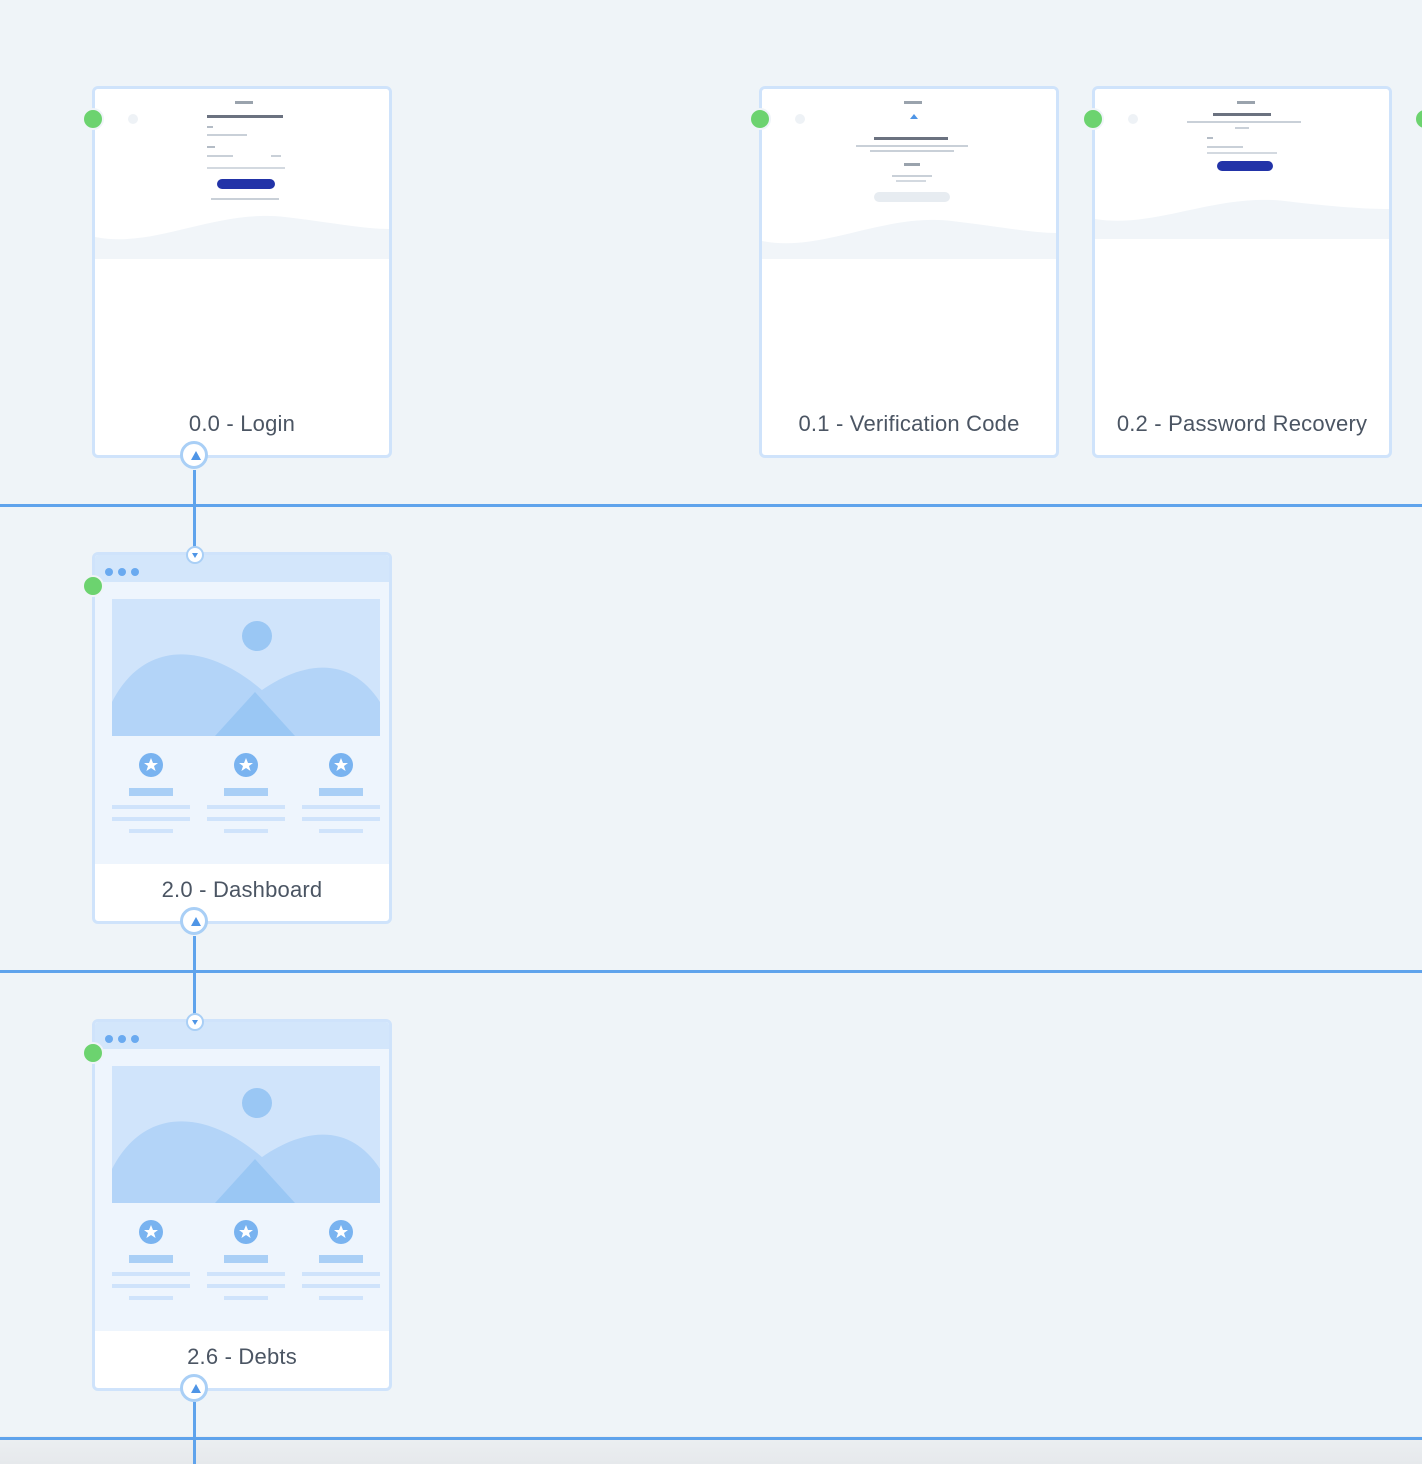 This screenshot has height=1464, width=1422. Describe the element at coordinates (242, 889) in the screenshot. I see `screen-label: 2.0 - Dashboard` at that location.